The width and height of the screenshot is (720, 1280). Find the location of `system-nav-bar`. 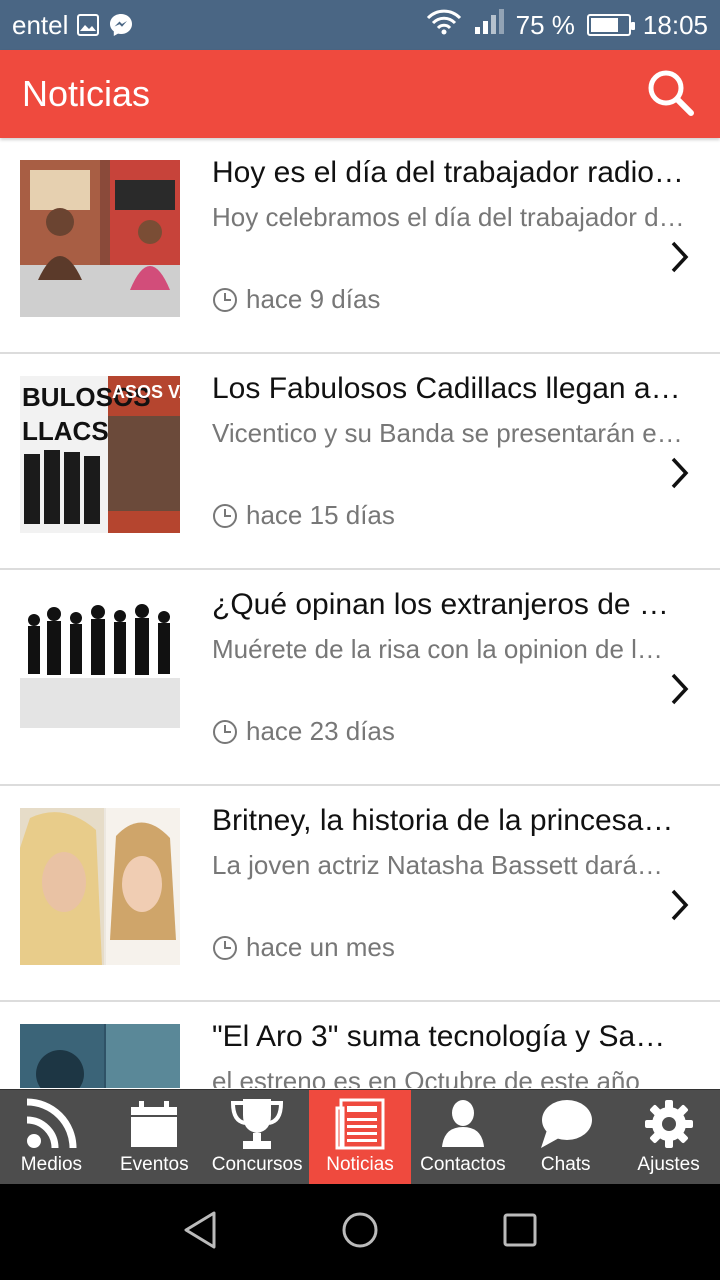

system-nav-bar is located at coordinates (360, 1232).